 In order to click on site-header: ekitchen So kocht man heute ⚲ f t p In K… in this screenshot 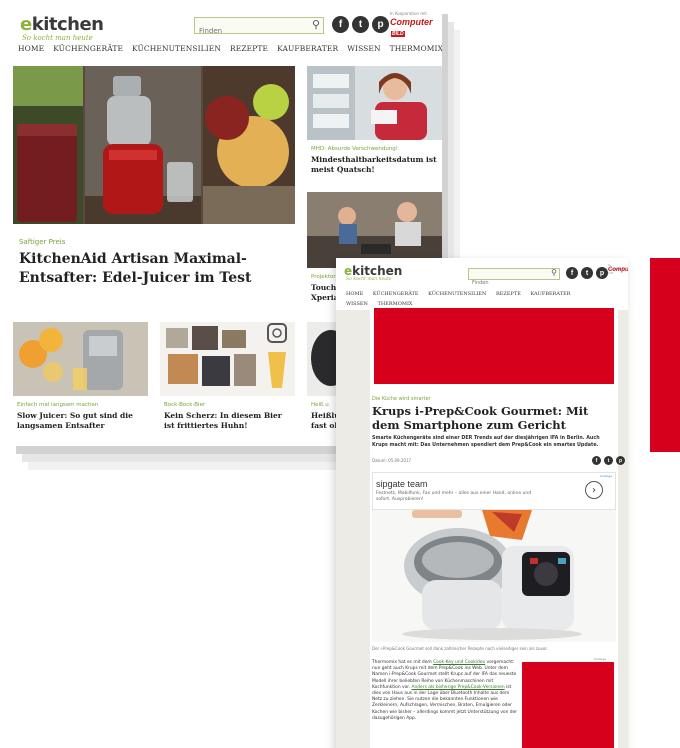, I will do `click(226, 35)`.